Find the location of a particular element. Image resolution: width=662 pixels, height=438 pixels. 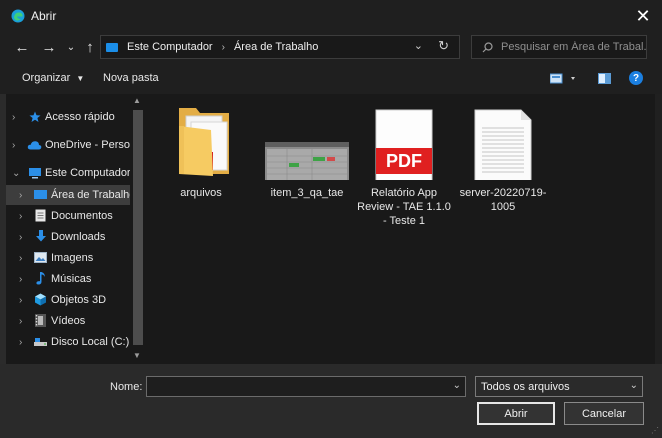

window-title: Abrir is located at coordinates (44, 16).